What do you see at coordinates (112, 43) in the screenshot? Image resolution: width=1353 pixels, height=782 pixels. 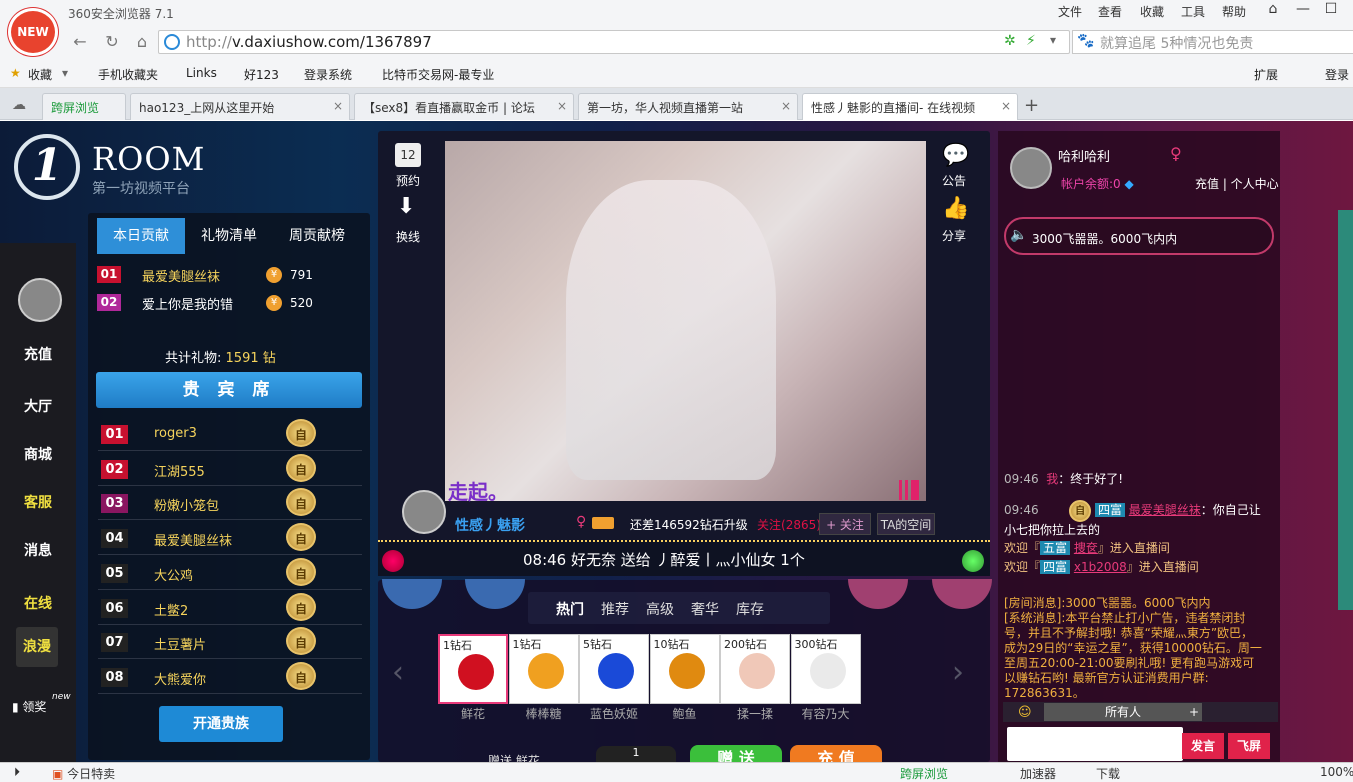 I see `refresh-icon: ↻` at bounding box center [112, 43].